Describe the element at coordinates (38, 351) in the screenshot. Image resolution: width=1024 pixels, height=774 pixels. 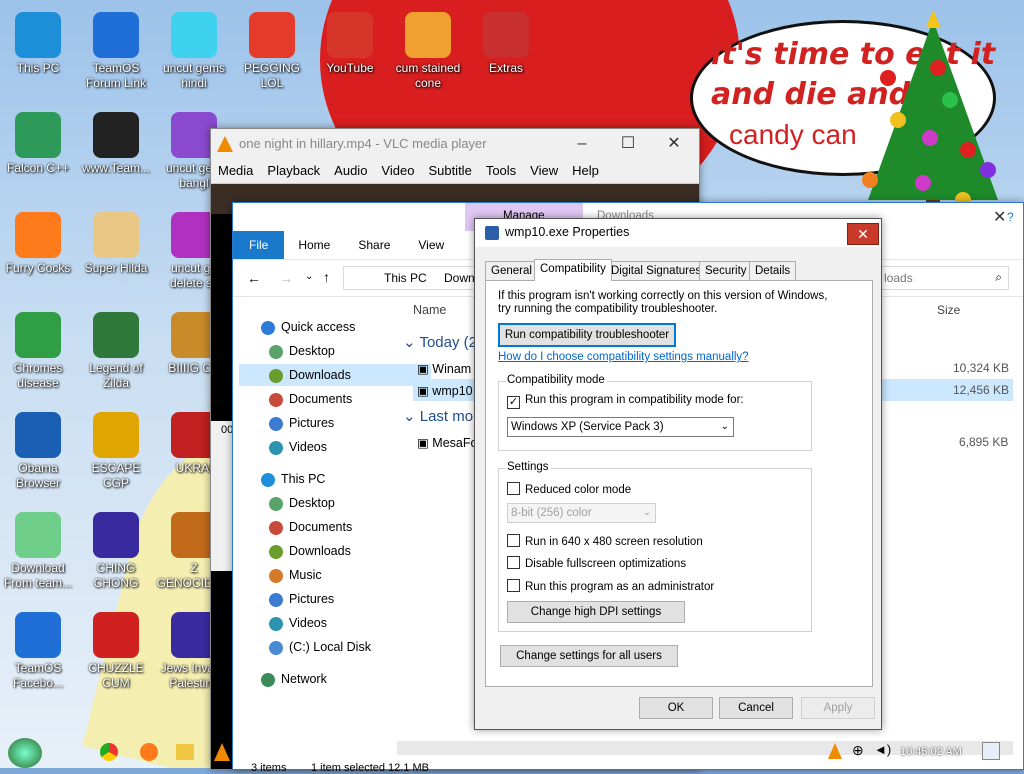
I see `desktop-shortcut: Chromes disease` at that location.